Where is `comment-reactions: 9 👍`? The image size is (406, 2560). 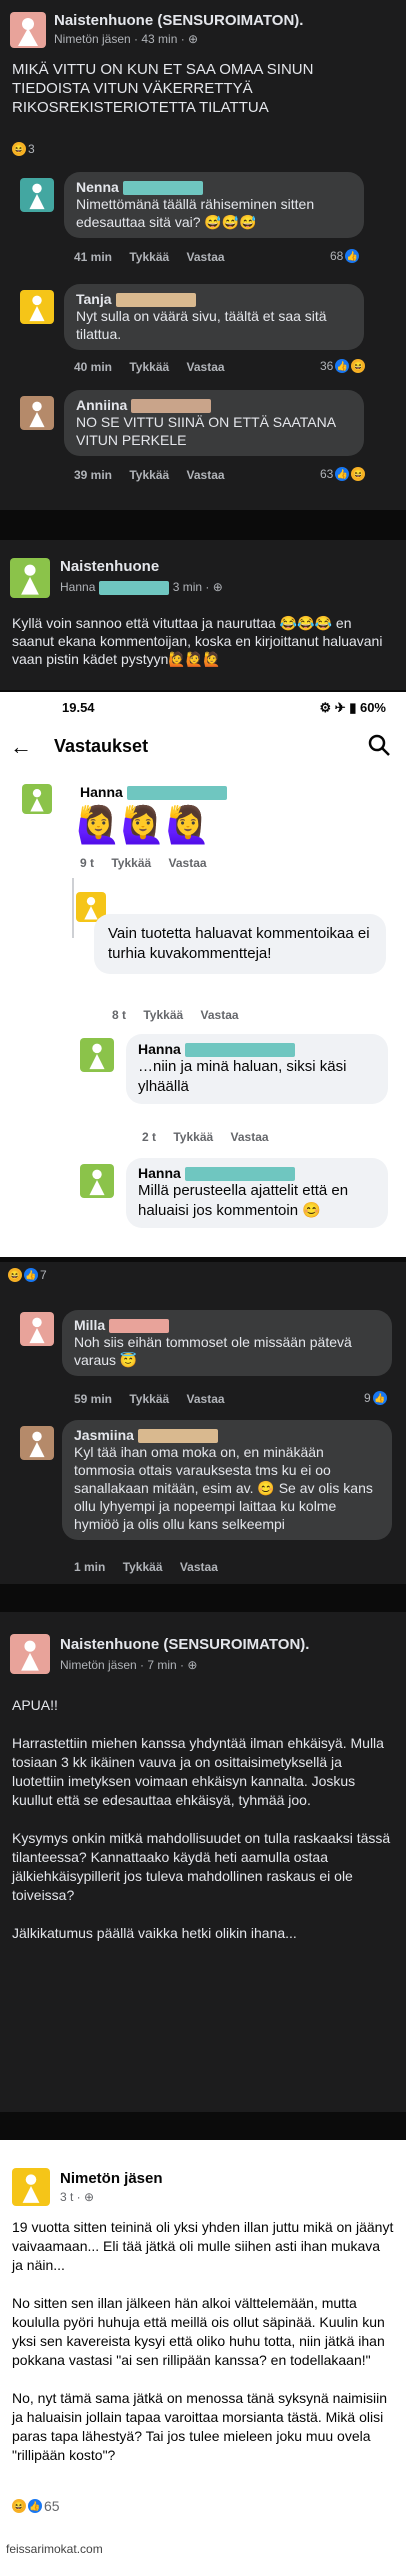 comment-reactions: 9 👍 is located at coordinates (375, 1398).